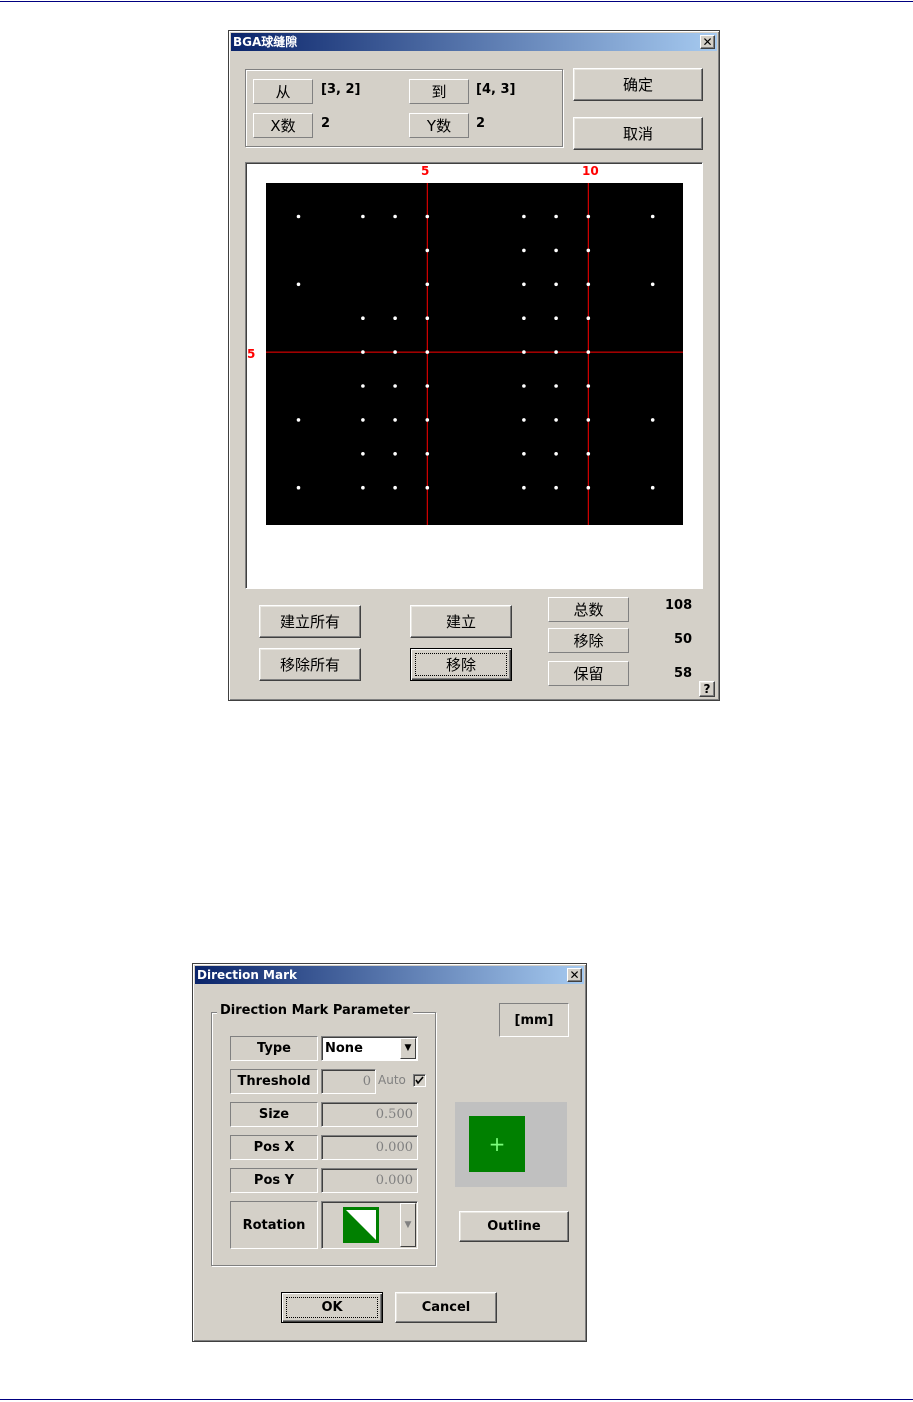 This screenshot has width=913, height=1402. I want to click on help-icon: ?, so click(707, 689).